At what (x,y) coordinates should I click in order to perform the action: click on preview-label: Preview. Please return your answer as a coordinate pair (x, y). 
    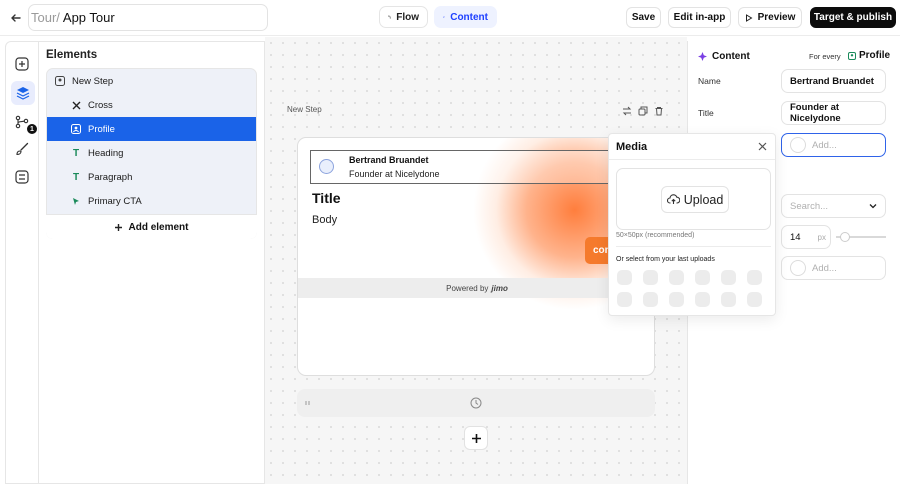
    Looking at the image, I should click on (776, 17).